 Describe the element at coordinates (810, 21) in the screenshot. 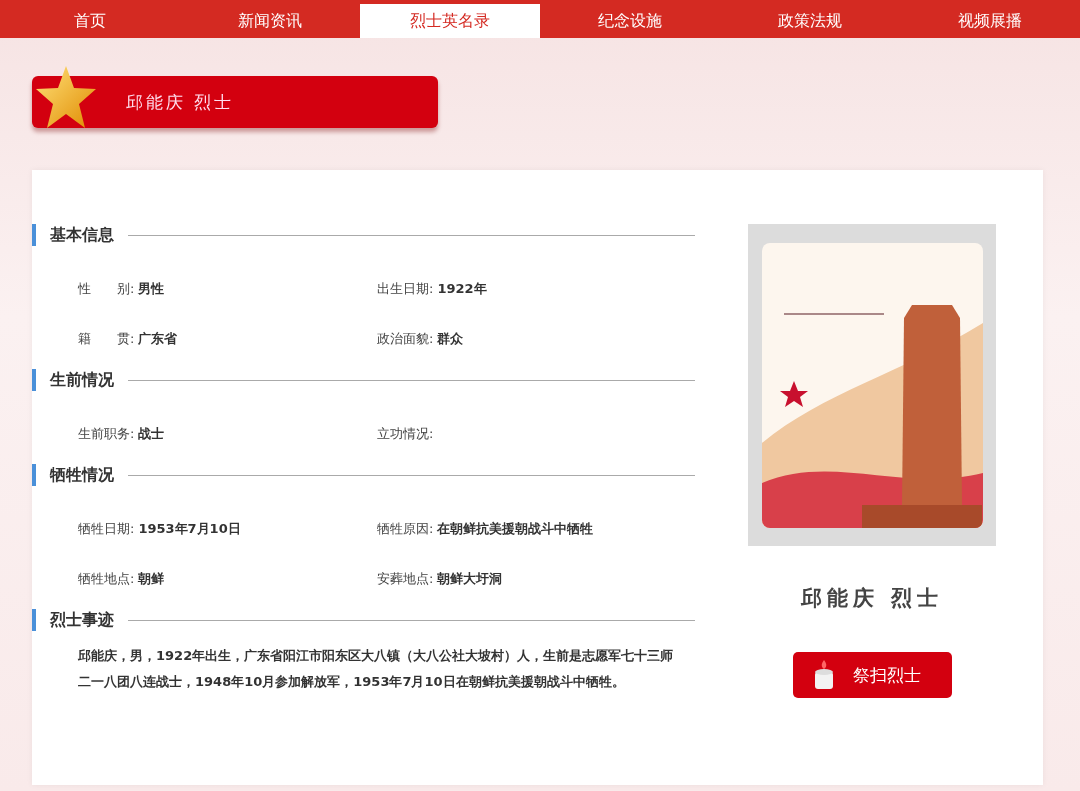

I see `nav-tab: 政策法规` at that location.